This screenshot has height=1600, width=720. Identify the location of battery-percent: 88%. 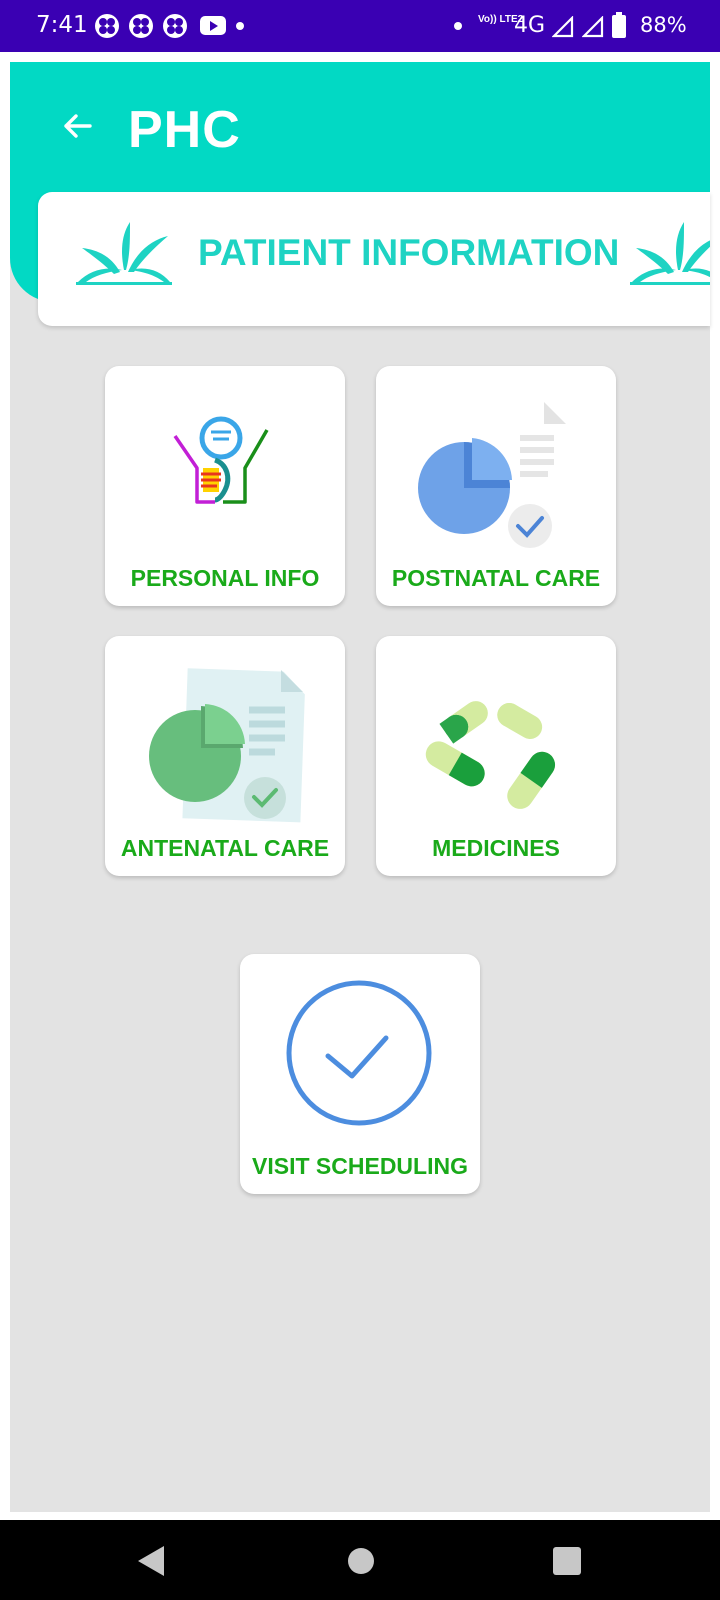
(663, 25).